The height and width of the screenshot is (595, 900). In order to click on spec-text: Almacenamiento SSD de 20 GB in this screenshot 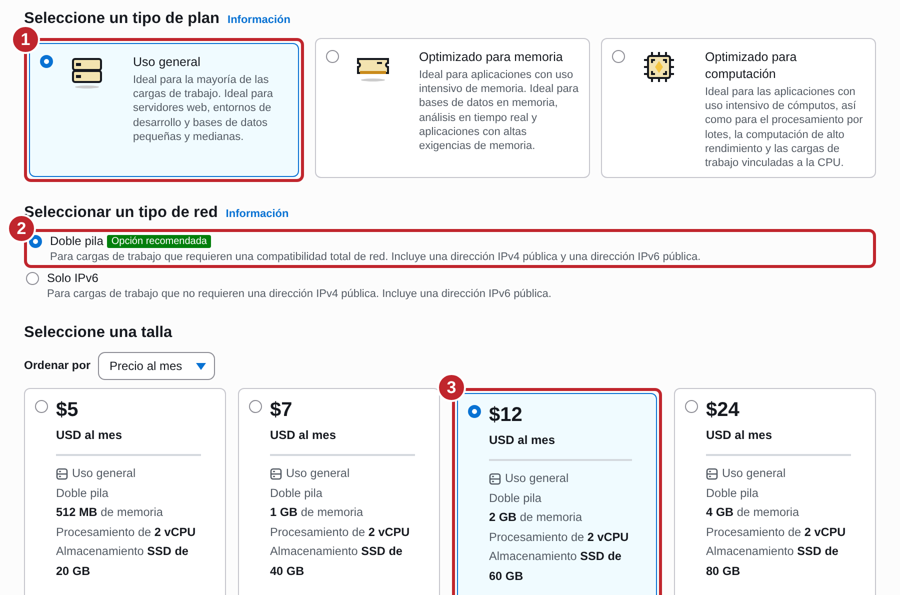, I will do `click(123, 561)`.